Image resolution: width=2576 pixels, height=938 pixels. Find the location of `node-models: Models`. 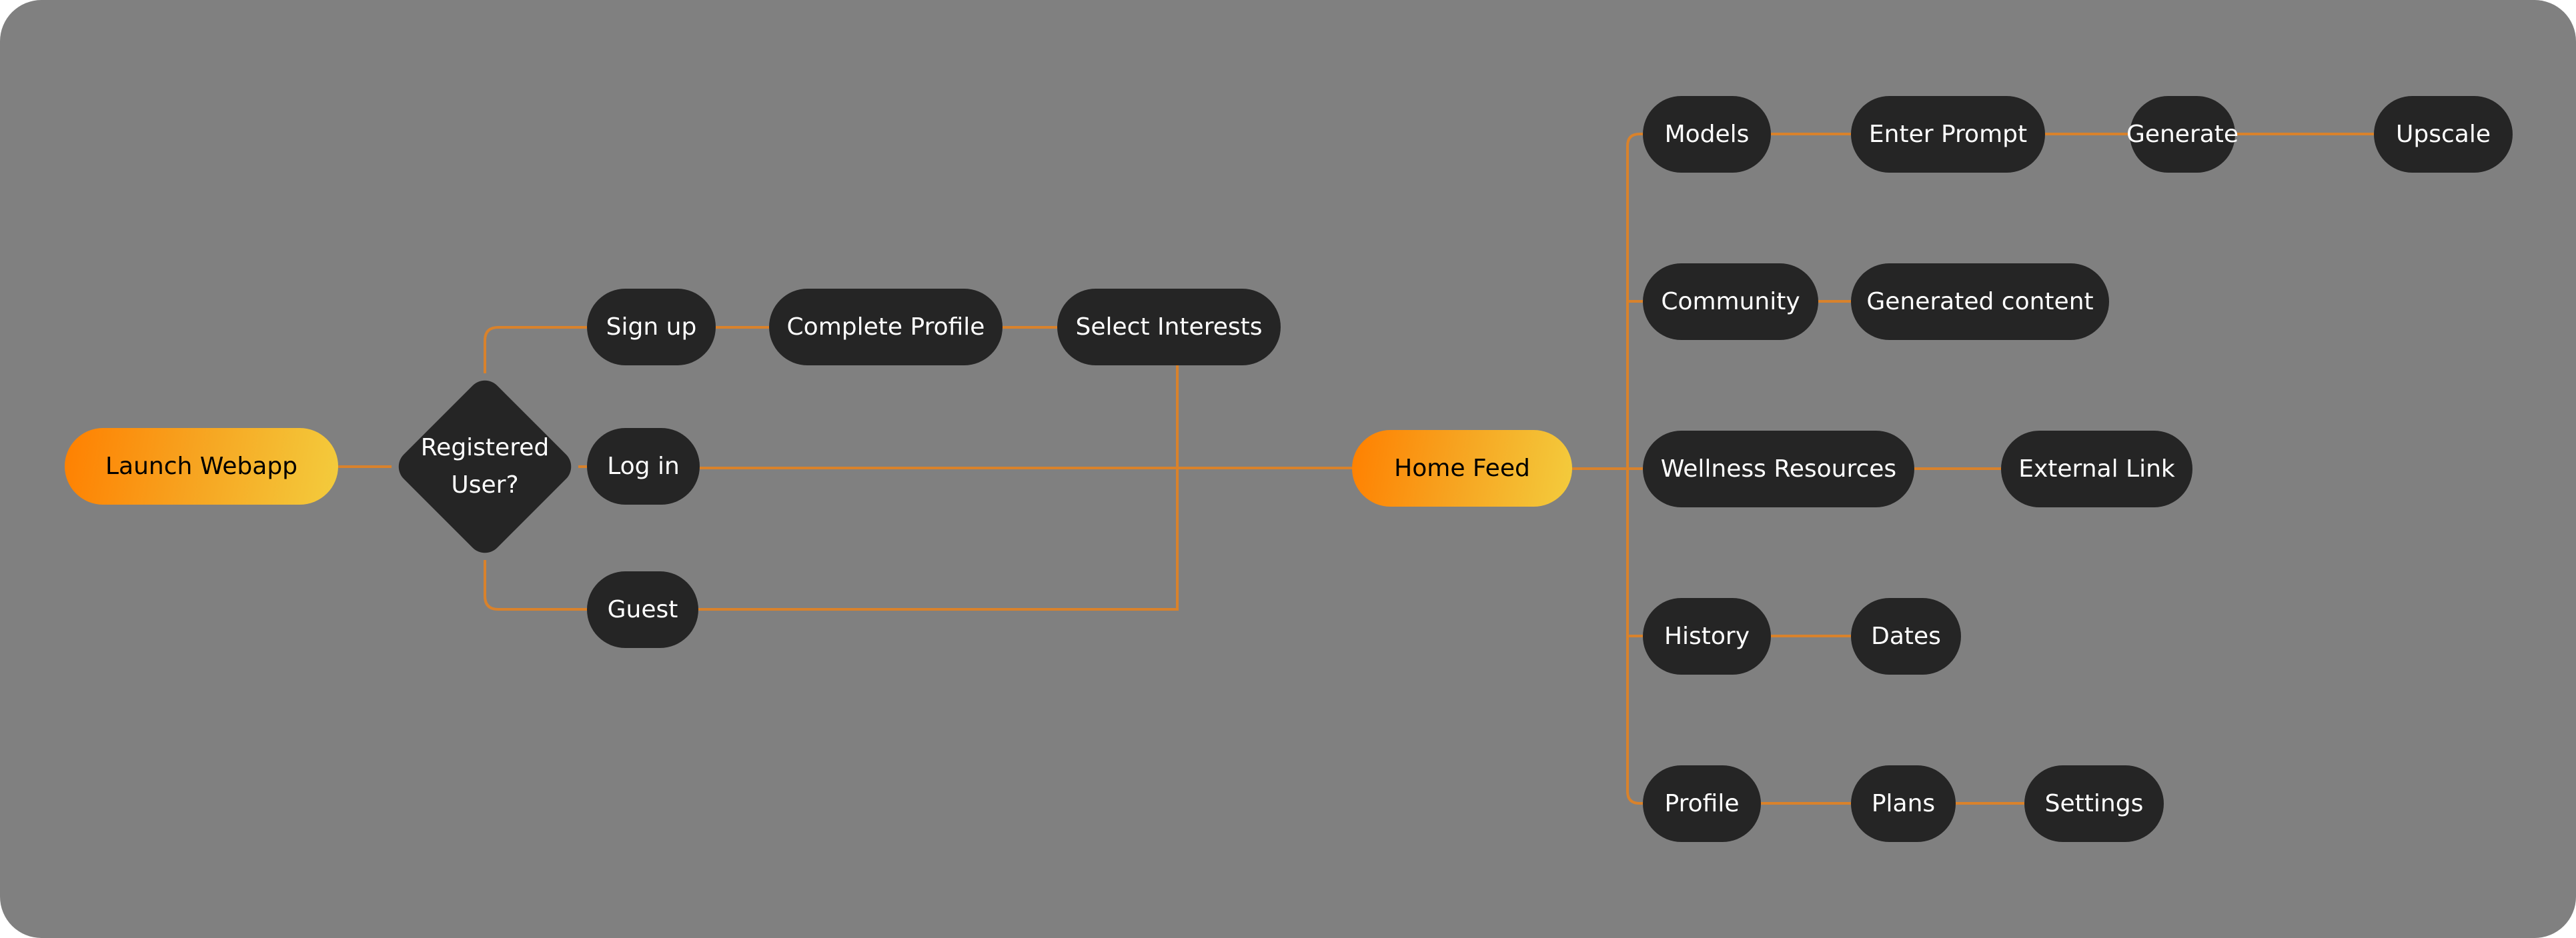

node-models: Models is located at coordinates (1707, 134).